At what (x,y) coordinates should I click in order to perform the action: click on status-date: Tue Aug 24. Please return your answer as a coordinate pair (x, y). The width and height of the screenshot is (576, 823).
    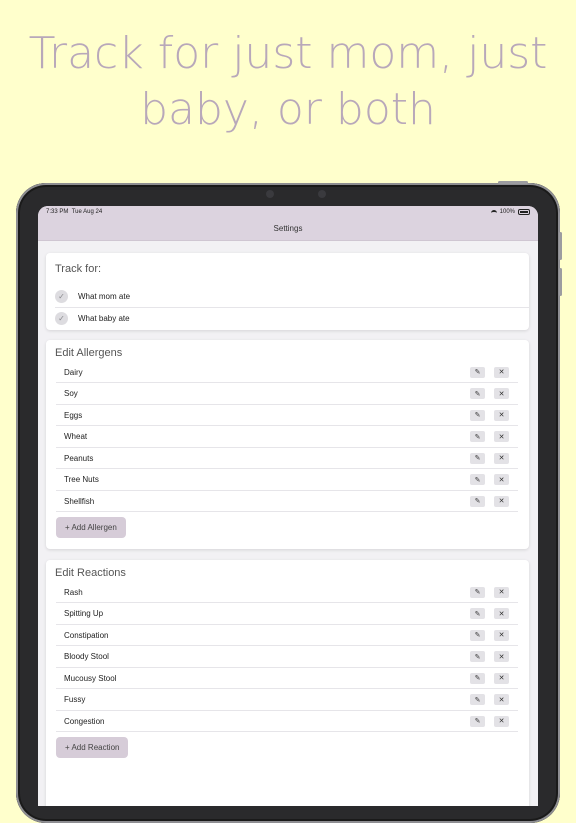
    Looking at the image, I should click on (87, 212).